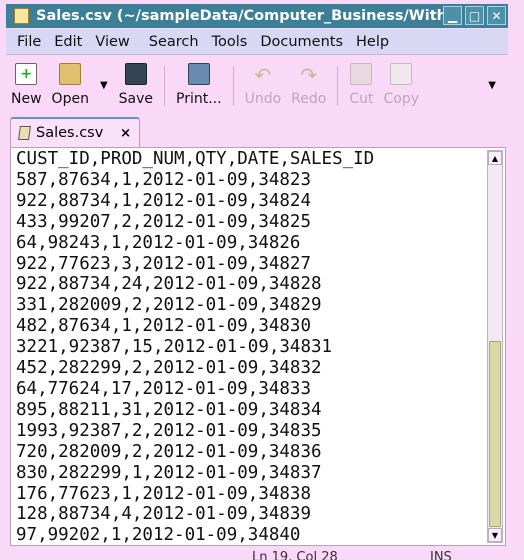  What do you see at coordinates (441, 555) in the screenshot?
I see `insert-mode: INS` at bounding box center [441, 555].